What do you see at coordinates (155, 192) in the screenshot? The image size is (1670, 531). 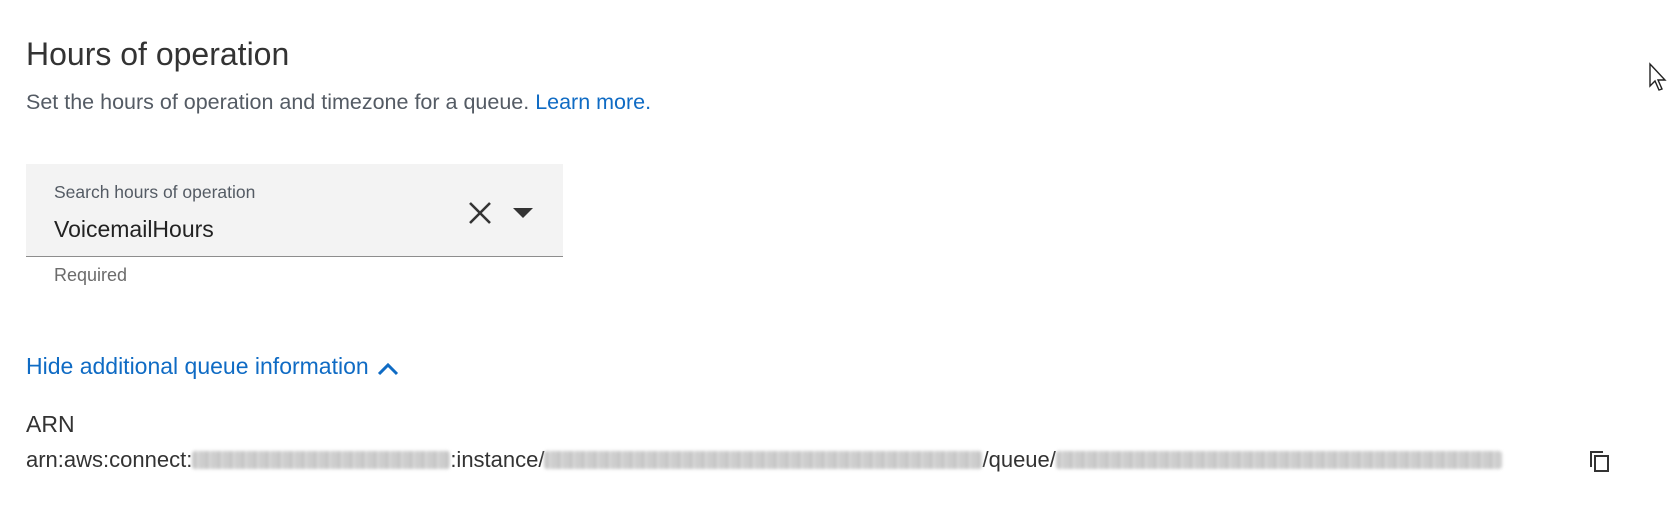 I see `search-label: Search hours of operation` at bounding box center [155, 192].